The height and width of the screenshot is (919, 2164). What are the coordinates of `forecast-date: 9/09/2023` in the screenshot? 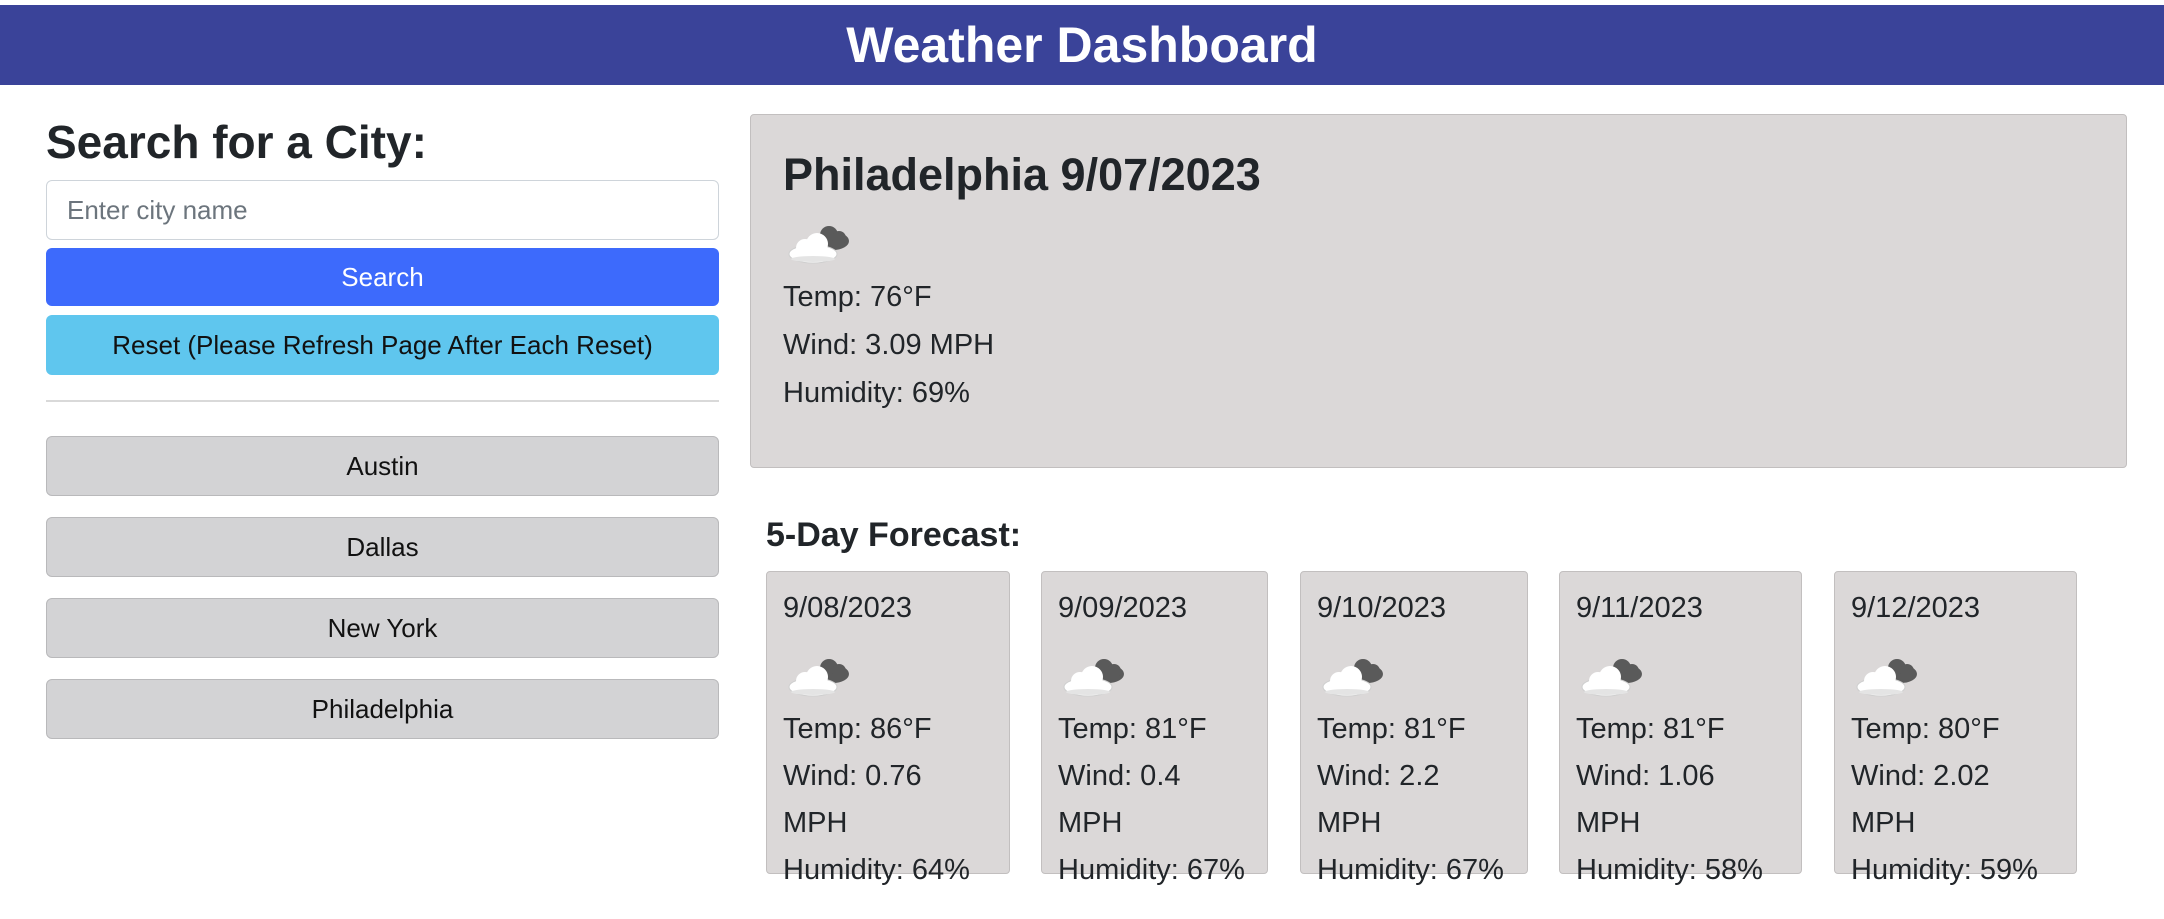 It's located at (1123, 608).